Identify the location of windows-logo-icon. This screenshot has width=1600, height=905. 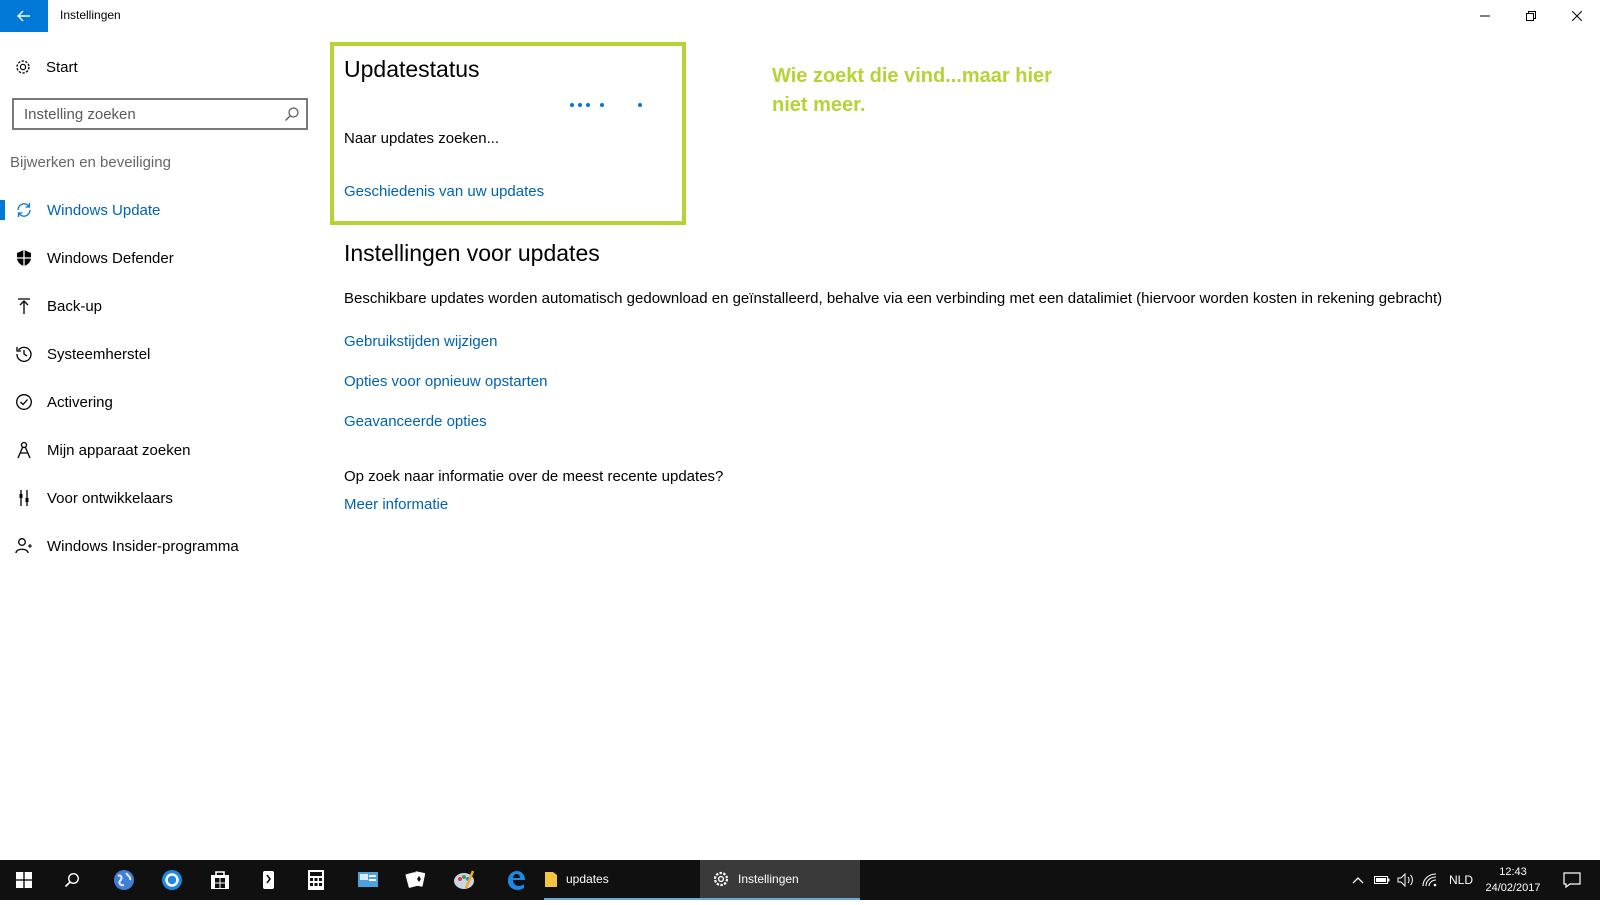
(24, 880).